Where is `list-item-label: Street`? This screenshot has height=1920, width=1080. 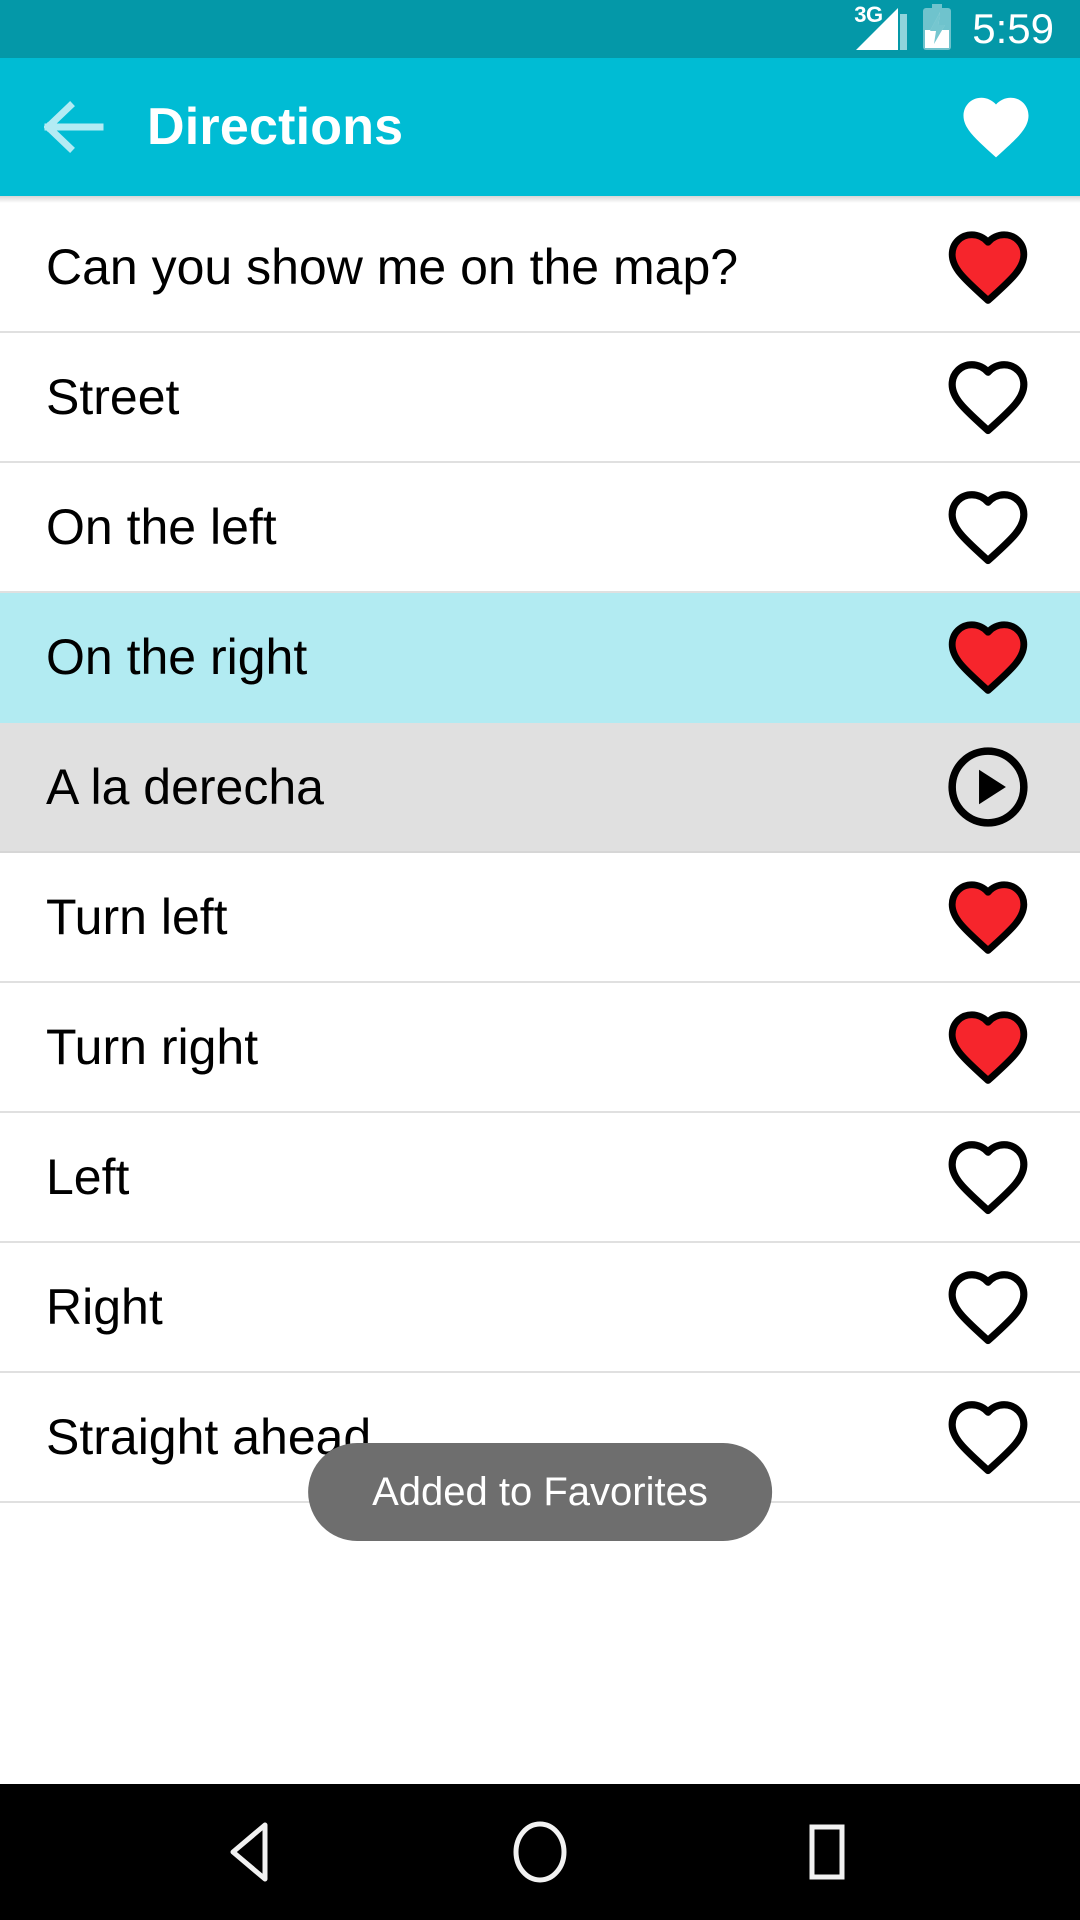
list-item-label: Street is located at coordinates (113, 397).